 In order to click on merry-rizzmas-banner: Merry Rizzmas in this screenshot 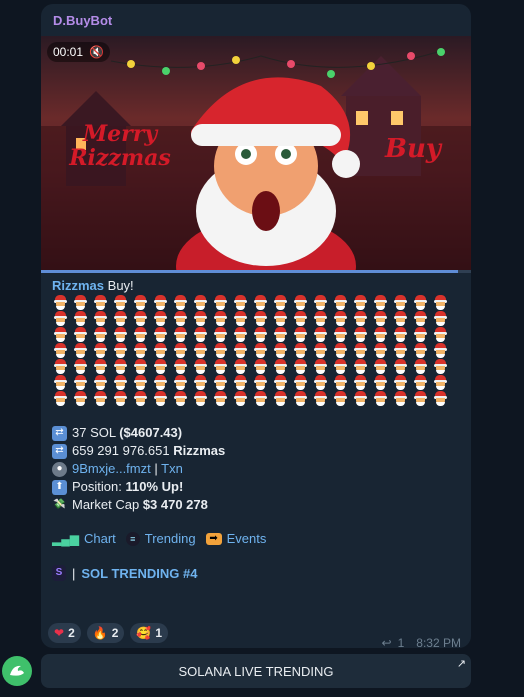, I will do `click(120, 146)`.